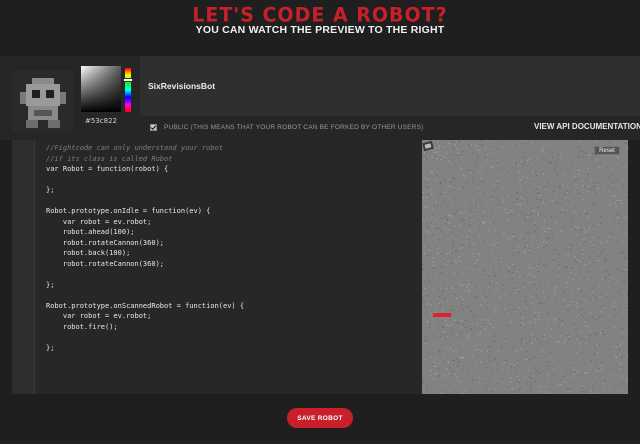  I want to click on reset-preview-button: Reset, so click(607, 150).